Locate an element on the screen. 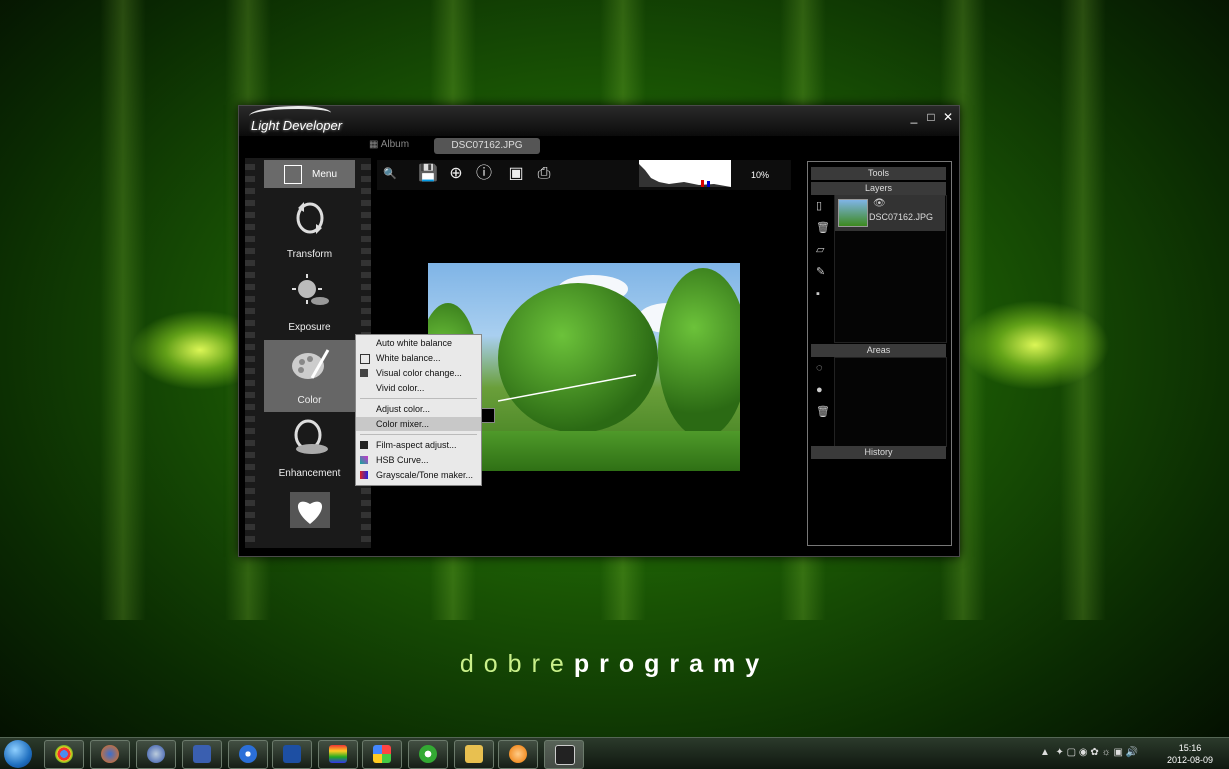  layer-name: DSC07162.JPG is located at coordinates (901, 217).